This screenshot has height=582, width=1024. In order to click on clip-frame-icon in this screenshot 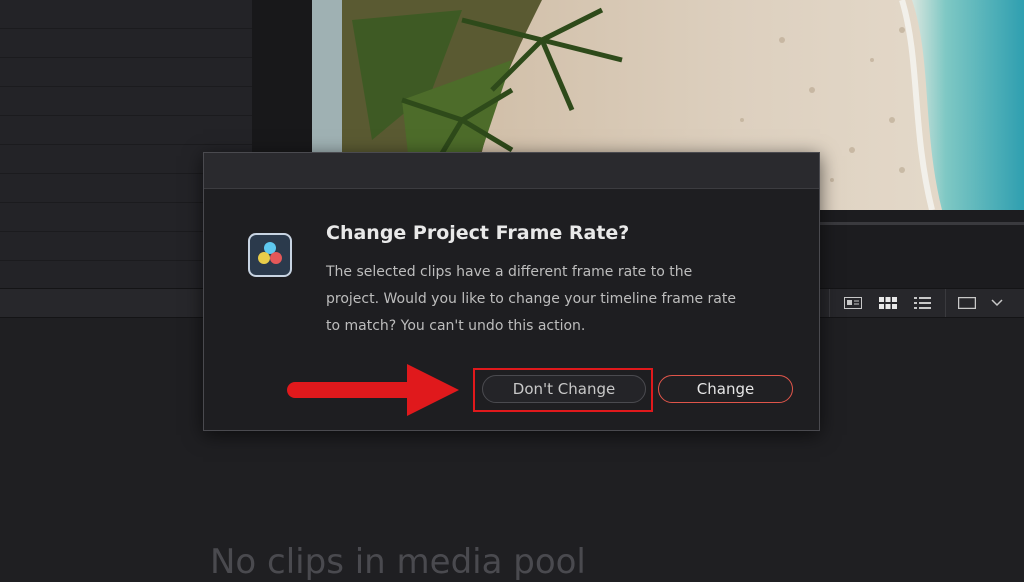, I will do `click(967, 303)`.